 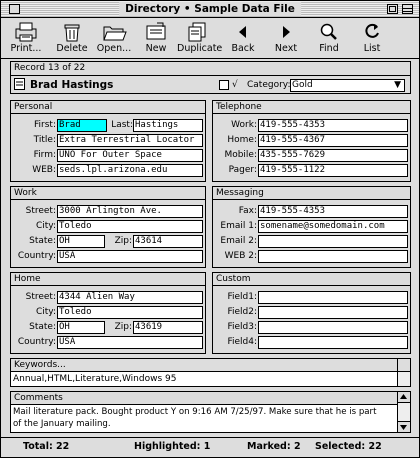 I want to click on home-country-field: USA, so click(x=130, y=342).